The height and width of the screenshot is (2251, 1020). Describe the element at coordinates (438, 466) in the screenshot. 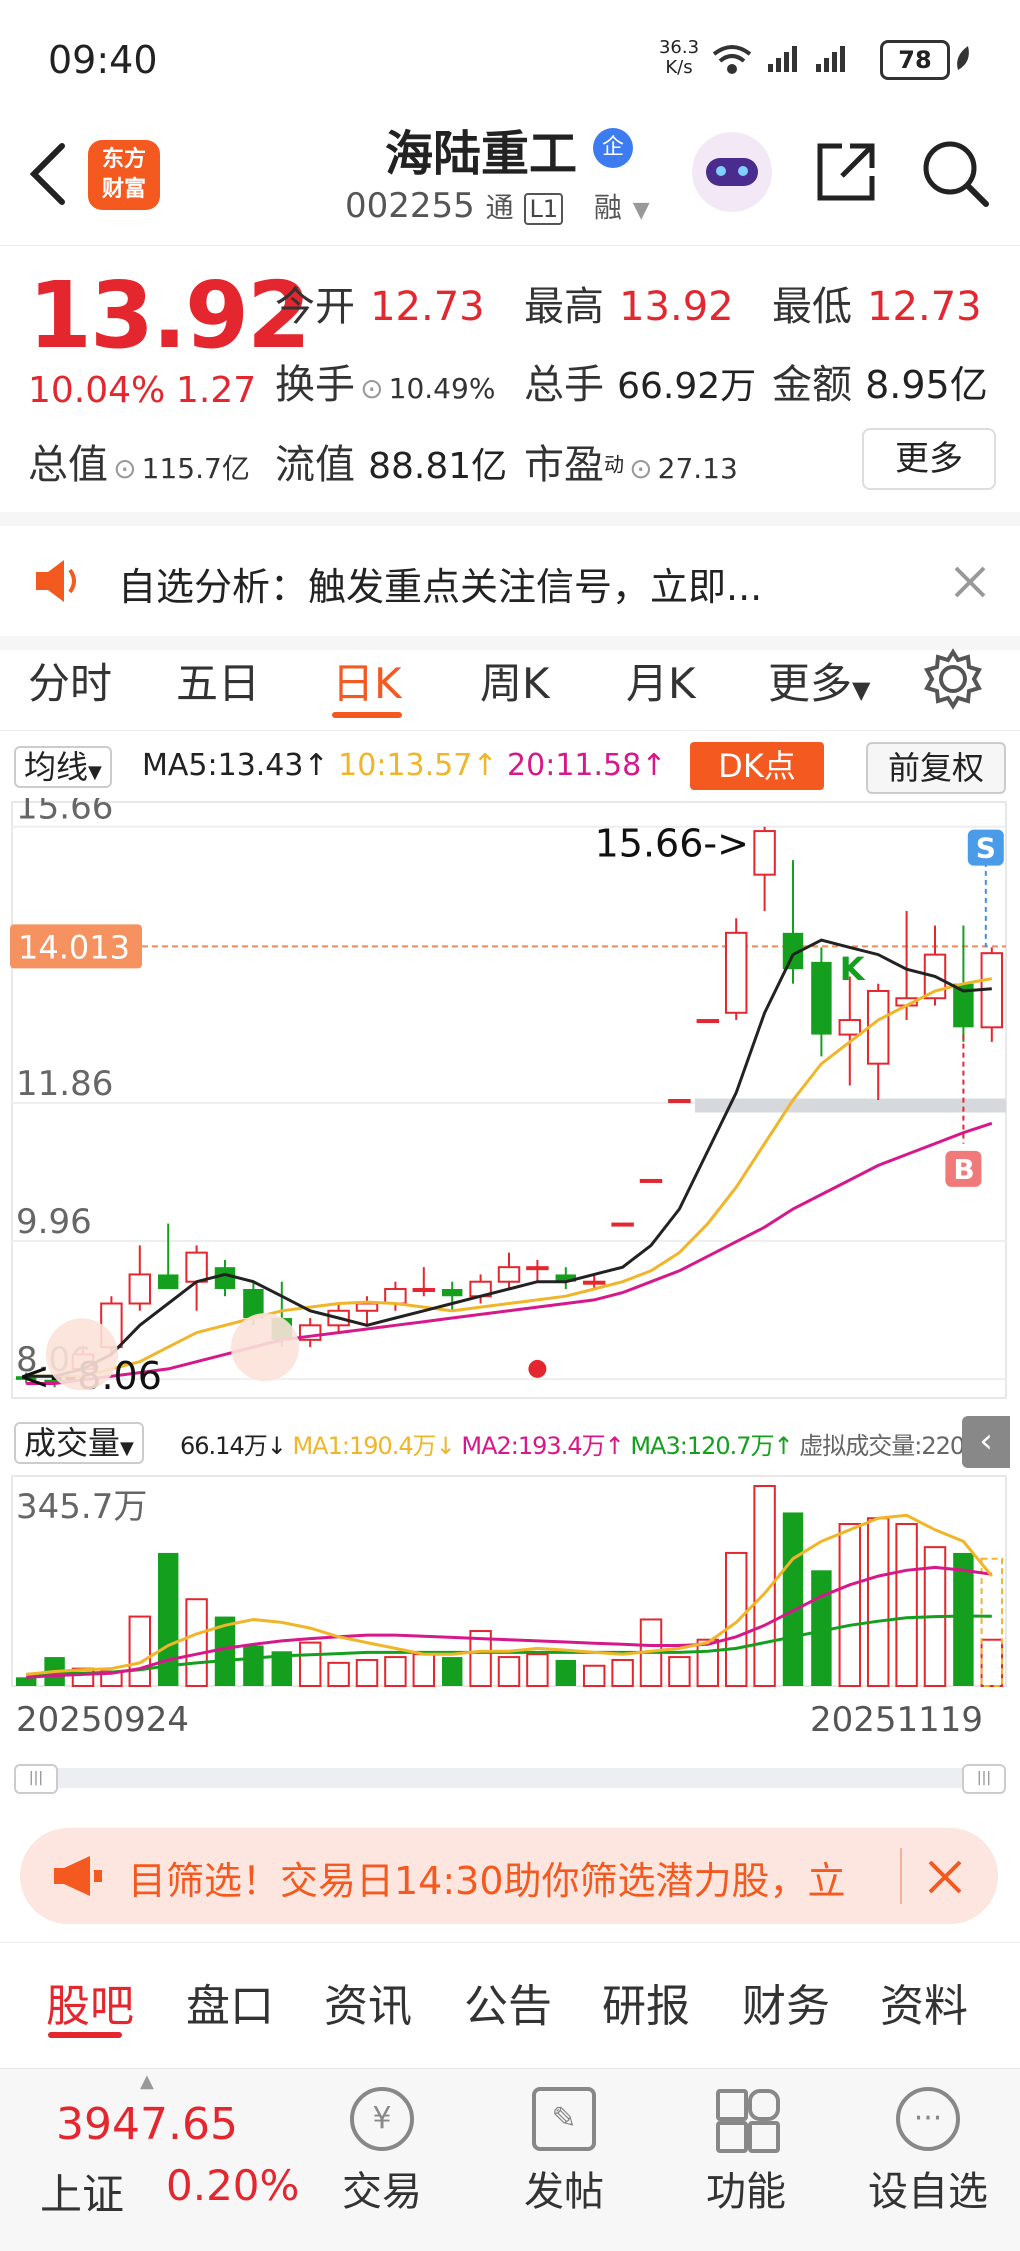

I see `float-value: 88.81亿` at that location.